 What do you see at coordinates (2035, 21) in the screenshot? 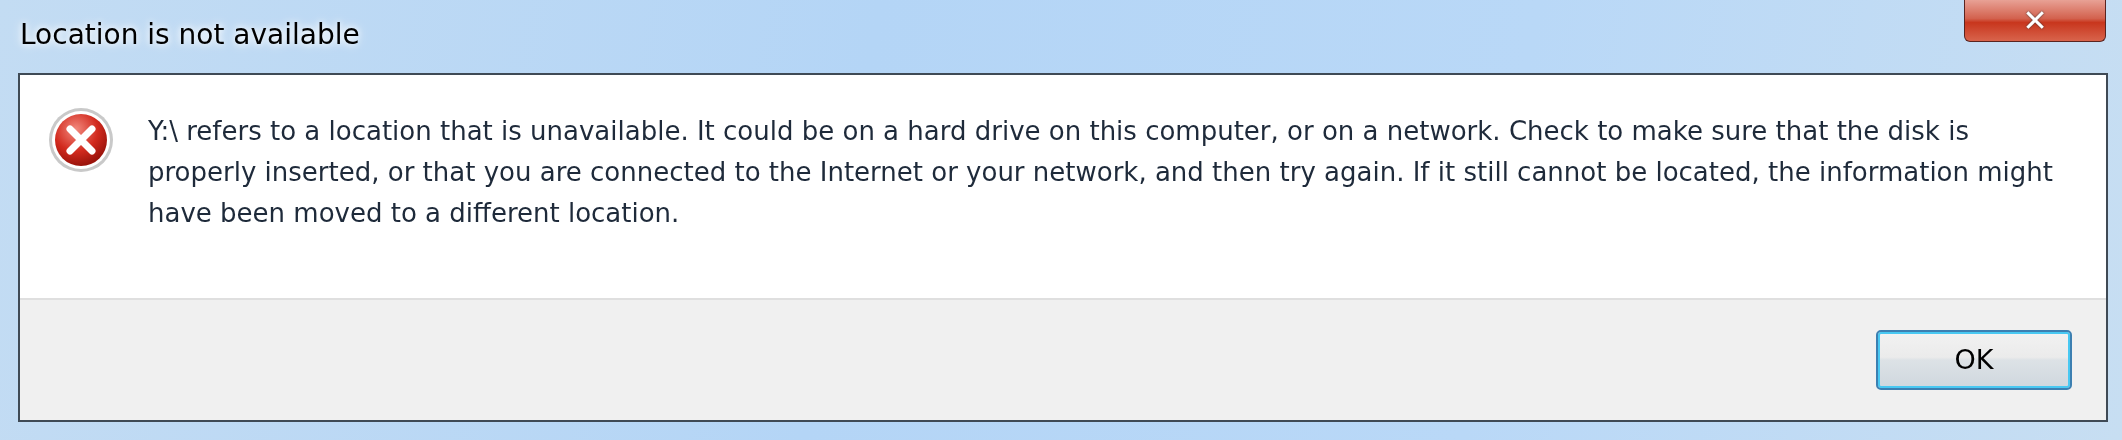
I see `close-button: ✕` at bounding box center [2035, 21].